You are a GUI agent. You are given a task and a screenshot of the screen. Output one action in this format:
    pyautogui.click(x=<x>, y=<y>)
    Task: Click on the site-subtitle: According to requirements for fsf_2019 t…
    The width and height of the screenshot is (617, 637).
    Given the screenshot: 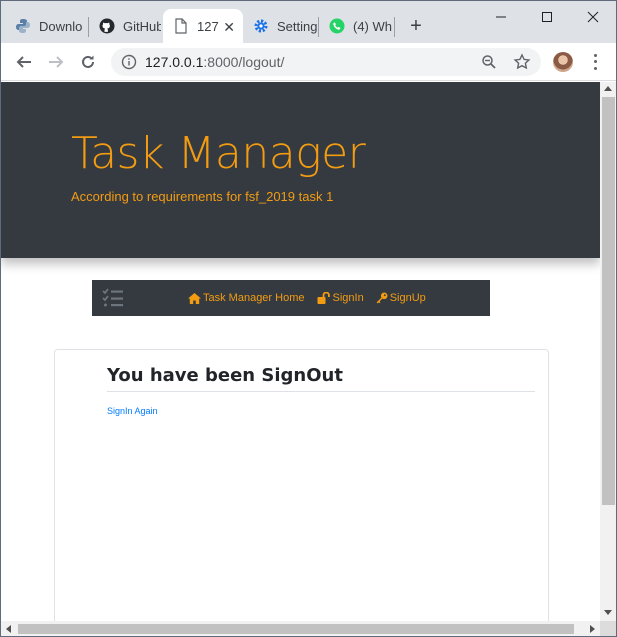 What is the action you would take?
    pyautogui.click(x=202, y=196)
    